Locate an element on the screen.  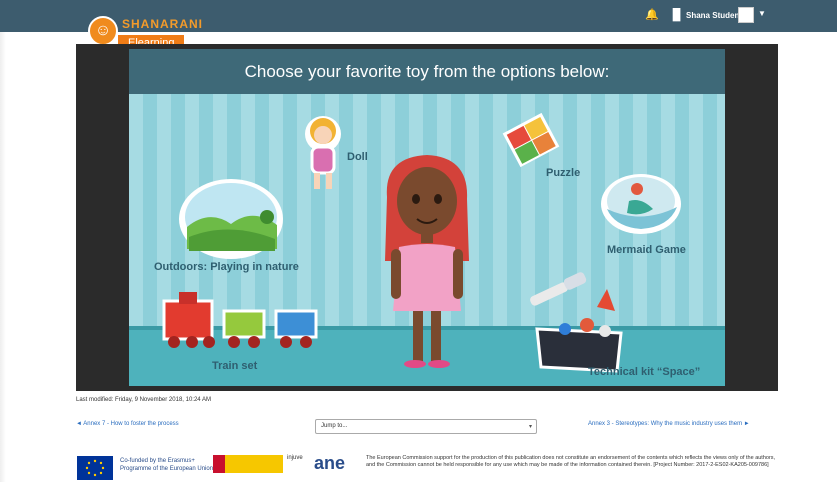
topbar-icons: 🔔 ▐▌ is located at coordinates (665, 15).